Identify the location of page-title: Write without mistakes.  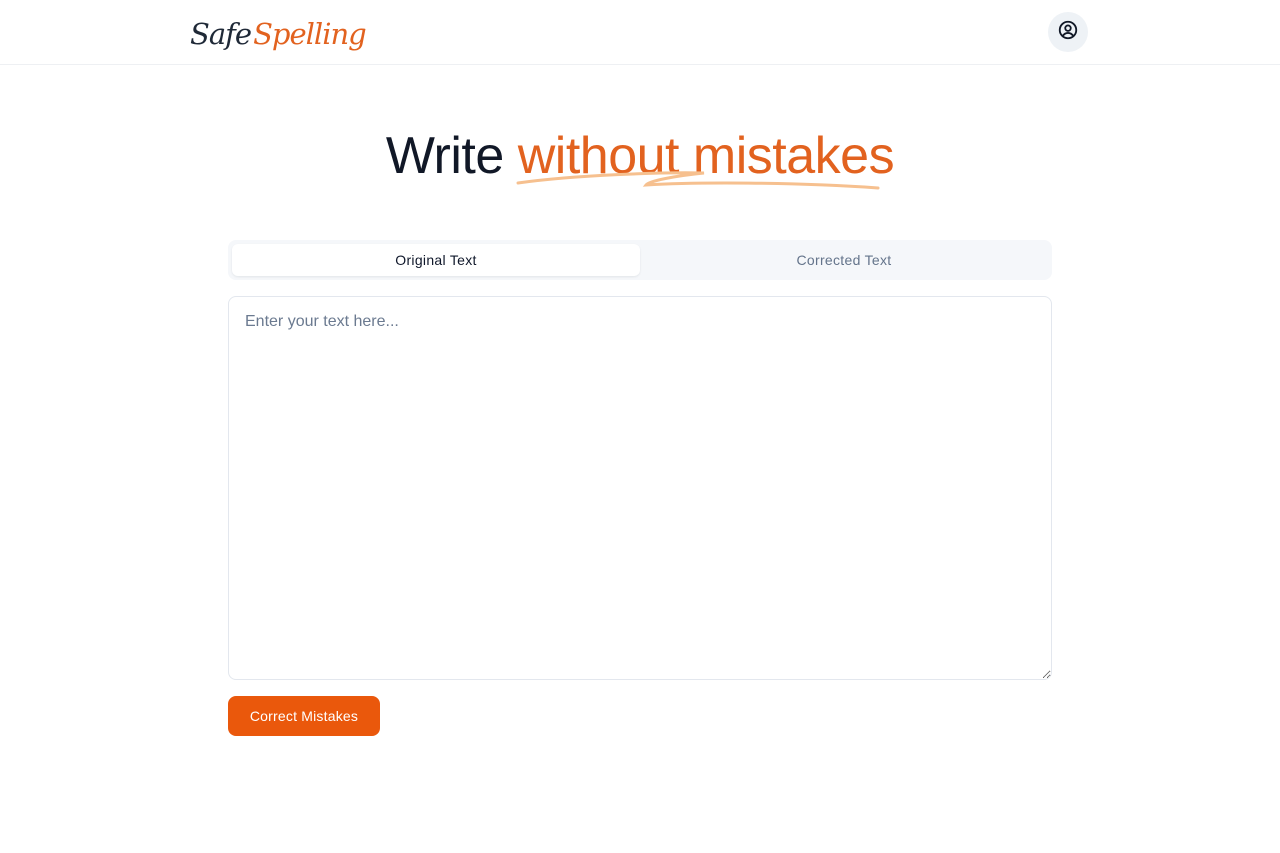
(640, 156).